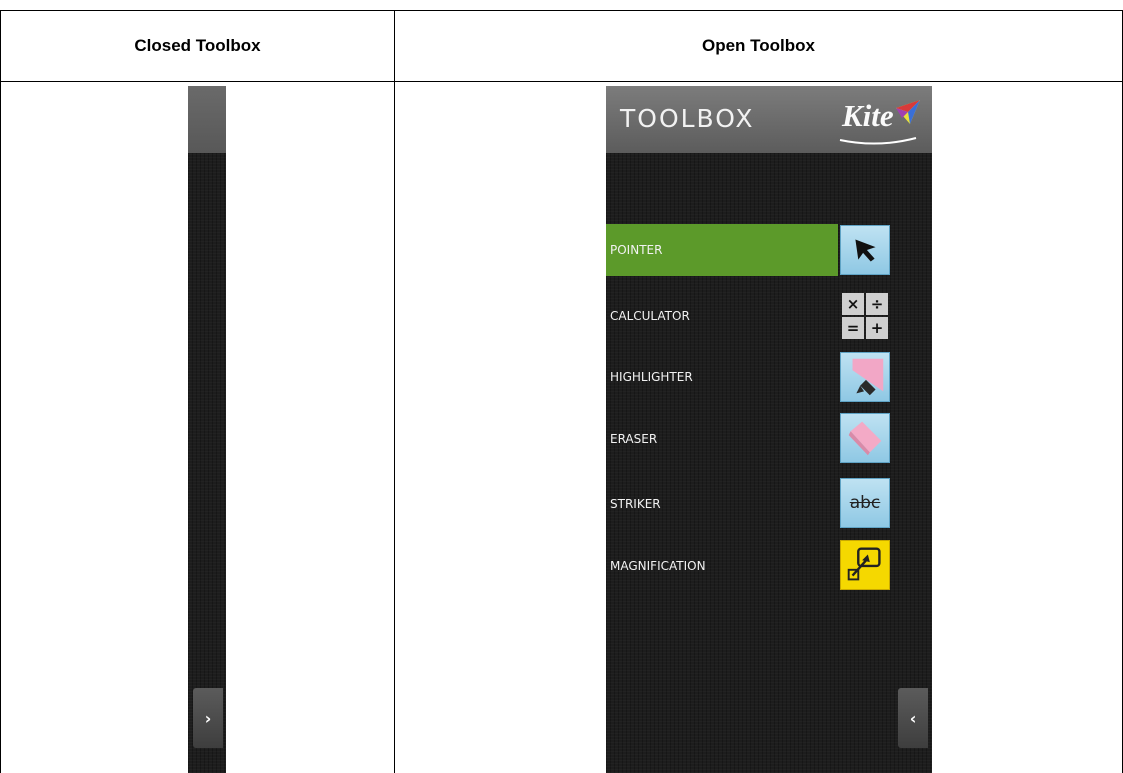 This screenshot has width=1123, height=773. What do you see at coordinates (853, 304) in the screenshot?
I see `calc-times-icon: ×` at bounding box center [853, 304].